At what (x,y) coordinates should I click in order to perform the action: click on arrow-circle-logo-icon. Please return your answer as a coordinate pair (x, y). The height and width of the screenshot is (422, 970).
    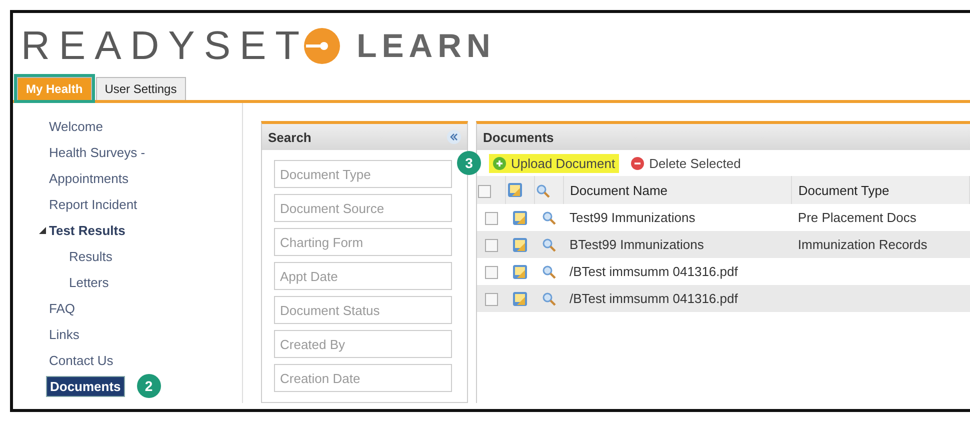
    Looking at the image, I should click on (321, 46).